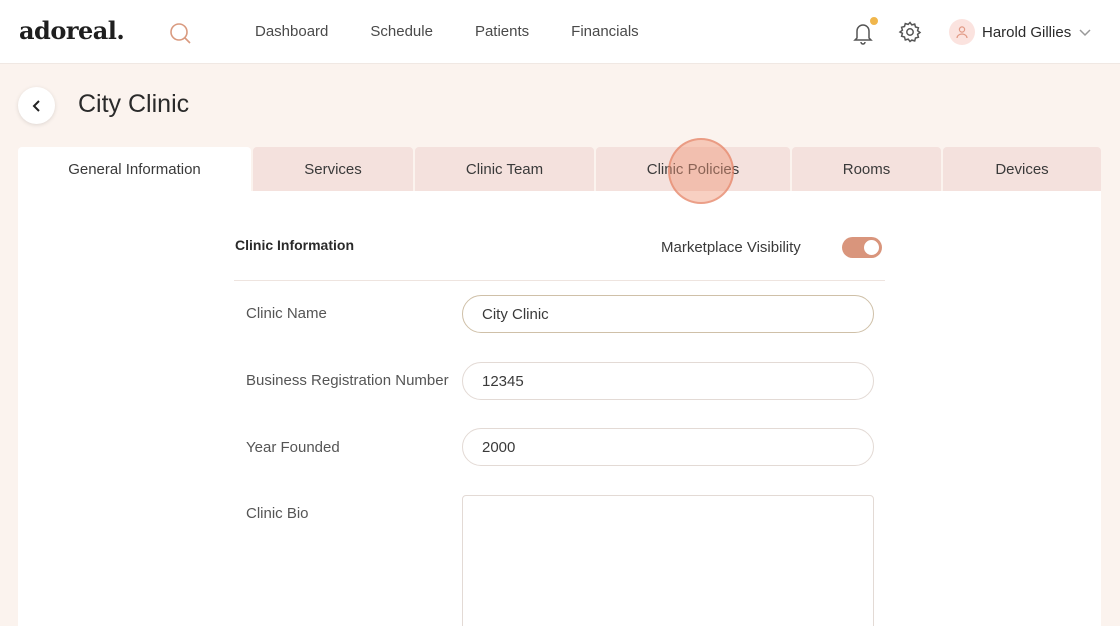 Image resolution: width=1120 pixels, height=626 pixels. I want to click on chevron-down-icon, so click(1085, 33).